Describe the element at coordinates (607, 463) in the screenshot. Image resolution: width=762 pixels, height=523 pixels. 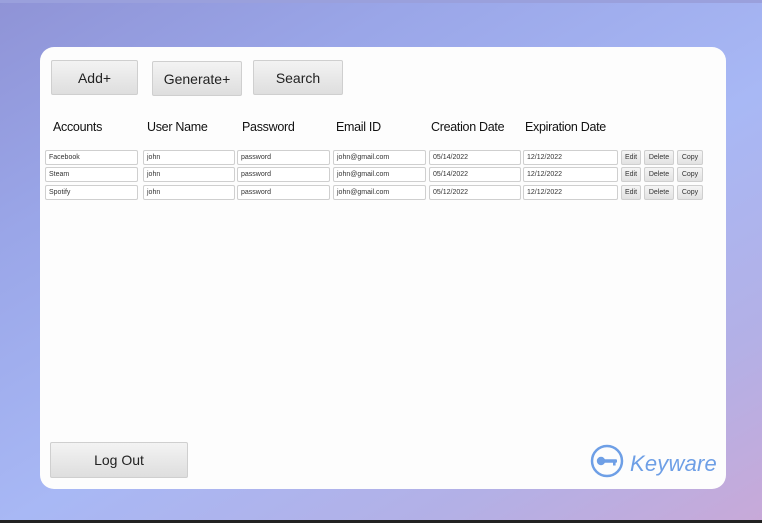
I see `key-icon` at that location.